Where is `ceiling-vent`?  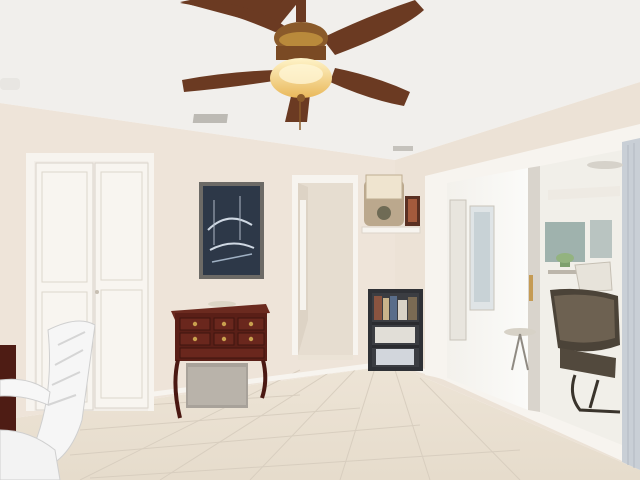
ceiling-vent is located at coordinates (210, 118).